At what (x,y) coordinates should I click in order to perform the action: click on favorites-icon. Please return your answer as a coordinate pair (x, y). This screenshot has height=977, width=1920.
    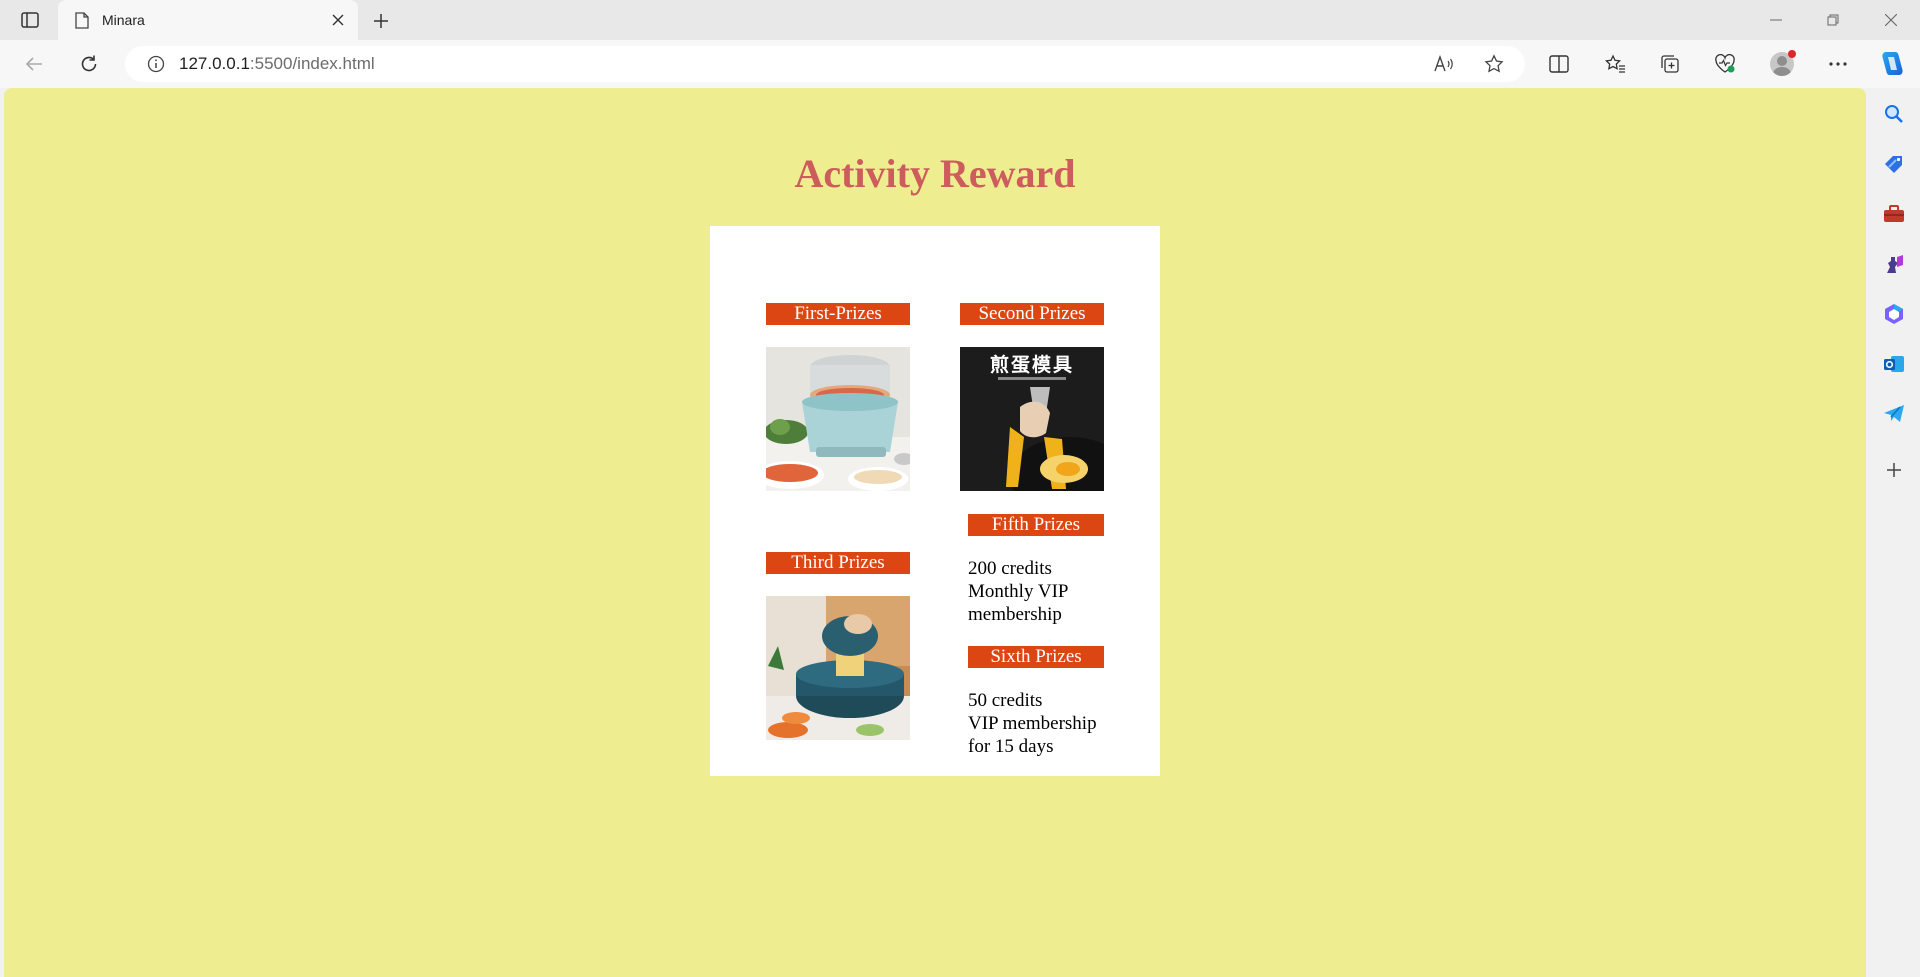
    Looking at the image, I should click on (1615, 64).